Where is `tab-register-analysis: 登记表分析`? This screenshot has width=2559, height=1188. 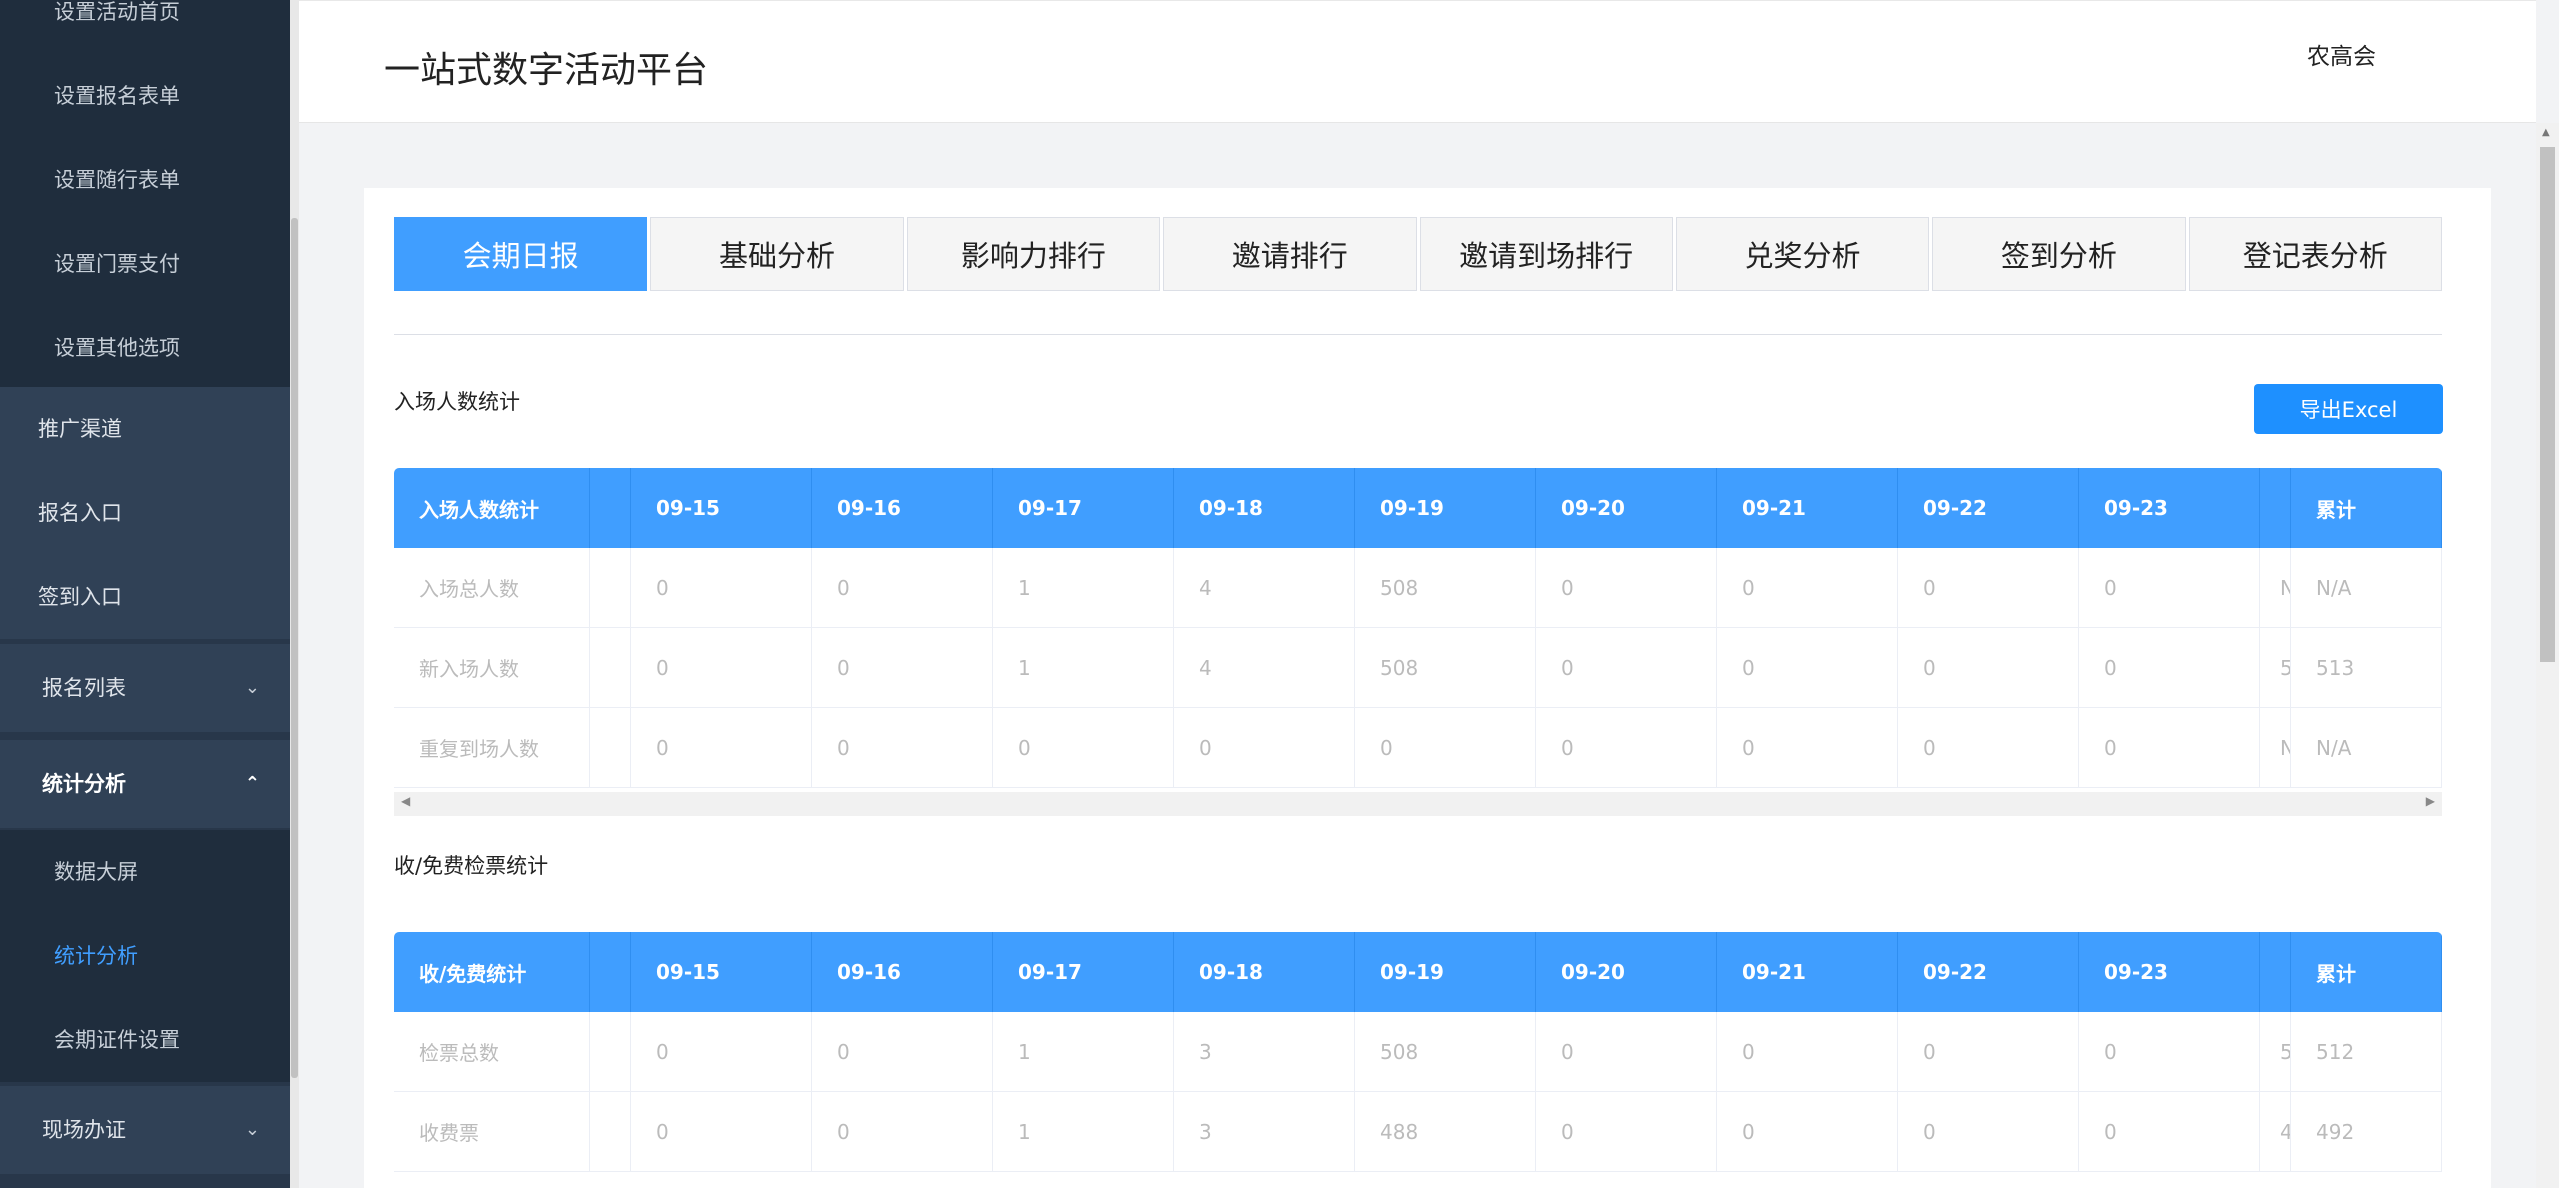
tab-register-analysis: 登记表分析 is located at coordinates (2315, 254).